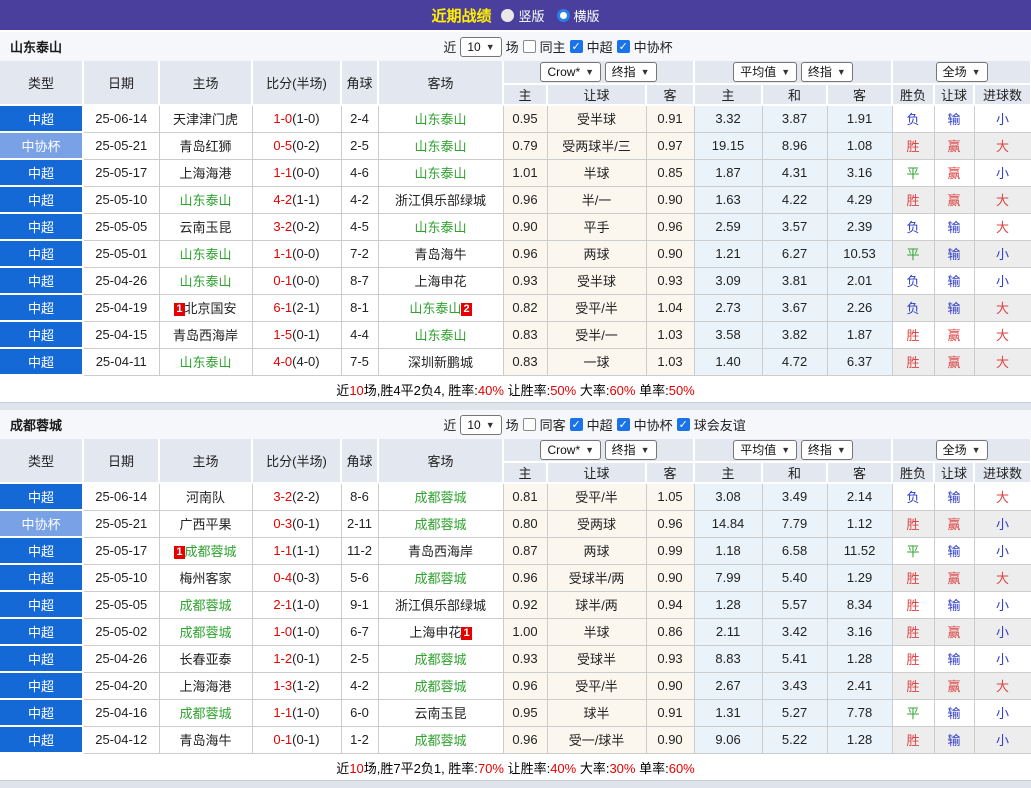  What do you see at coordinates (1002, 473) in the screenshot?
I see `sub-col-header: 进球数` at bounding box center [1002, 473].